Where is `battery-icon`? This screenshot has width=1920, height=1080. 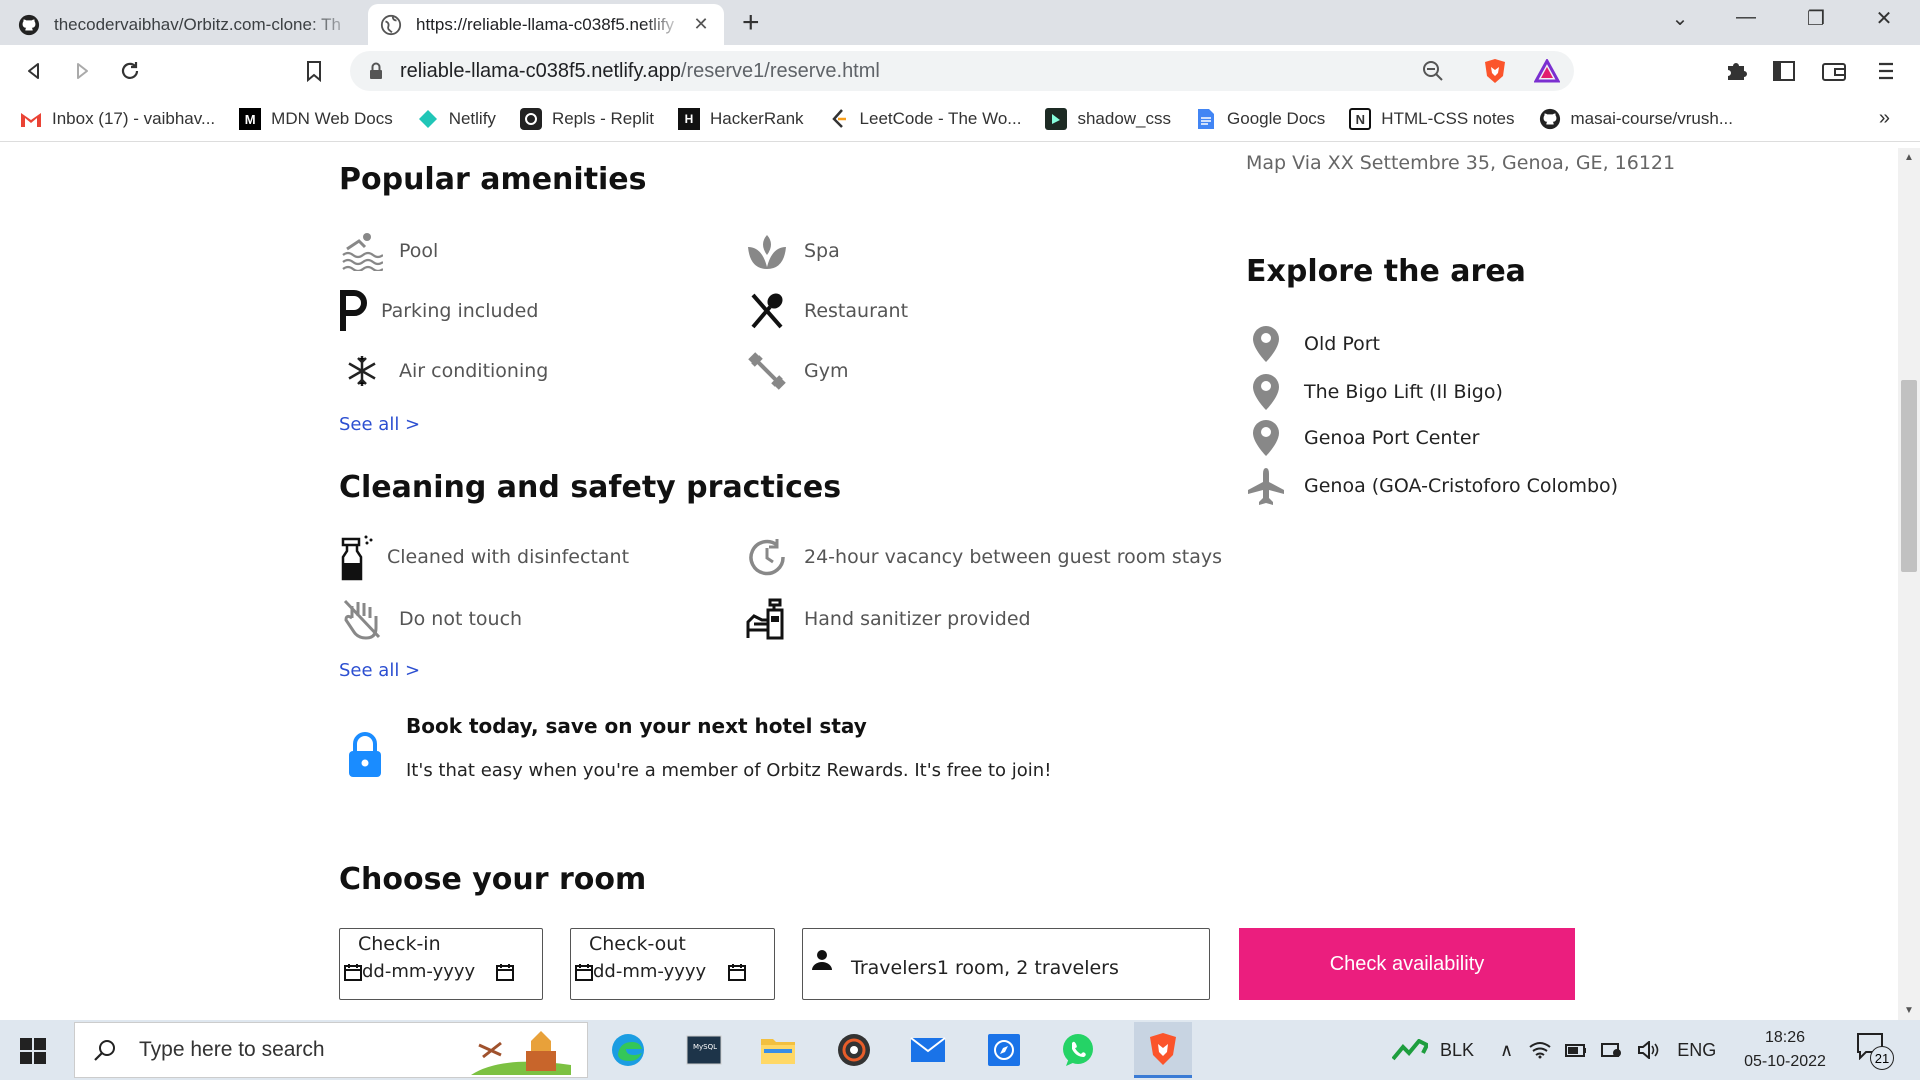
battery-icon is located at coordinates (1576, 1050).